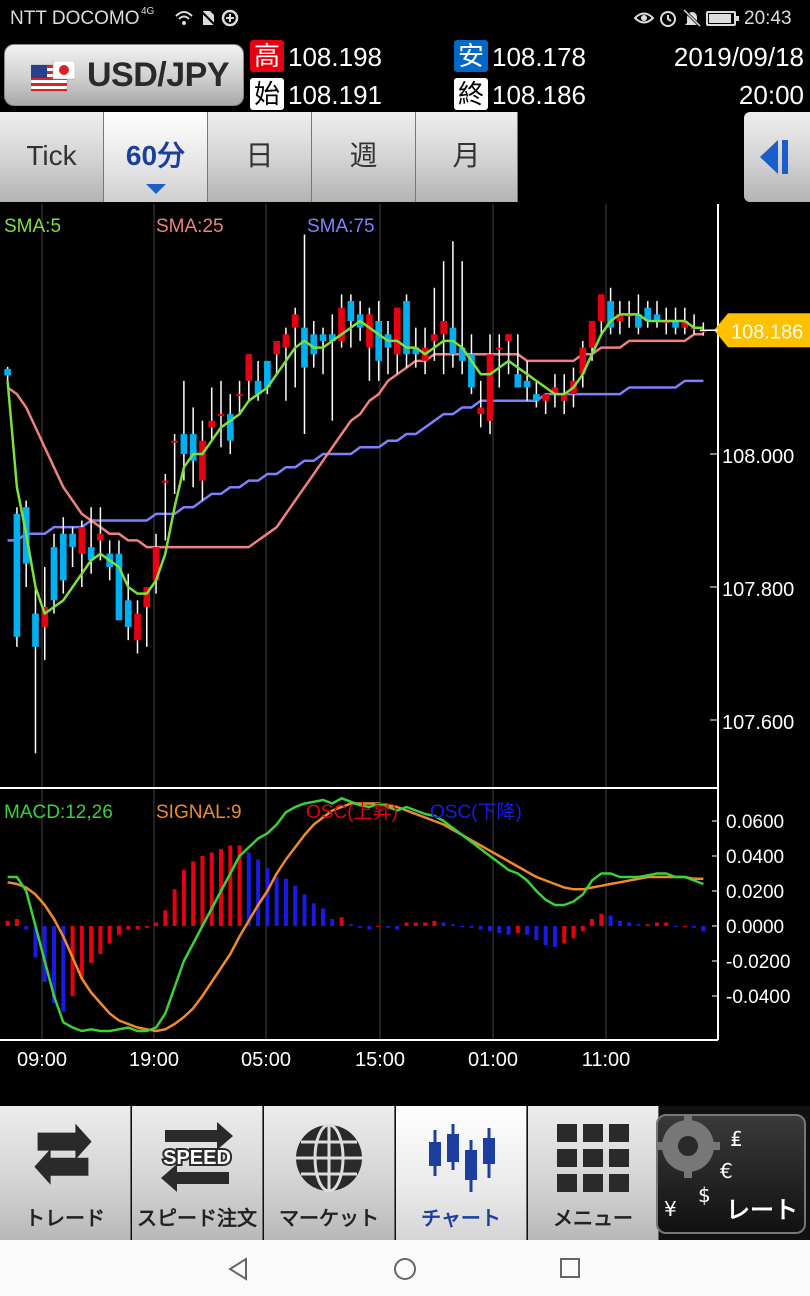 The image size is (810, 1296). I want to click on tab-label: 月, so click(466, 155).